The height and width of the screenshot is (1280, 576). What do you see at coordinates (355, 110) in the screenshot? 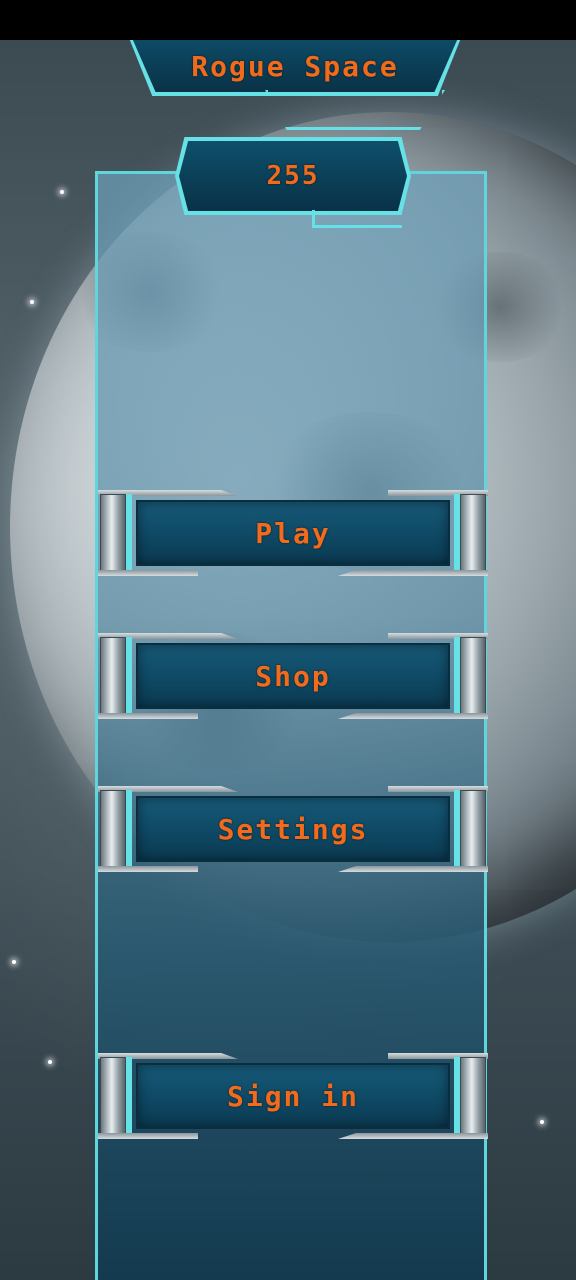
I see `banner-connector` at bounding box center [355, 110].